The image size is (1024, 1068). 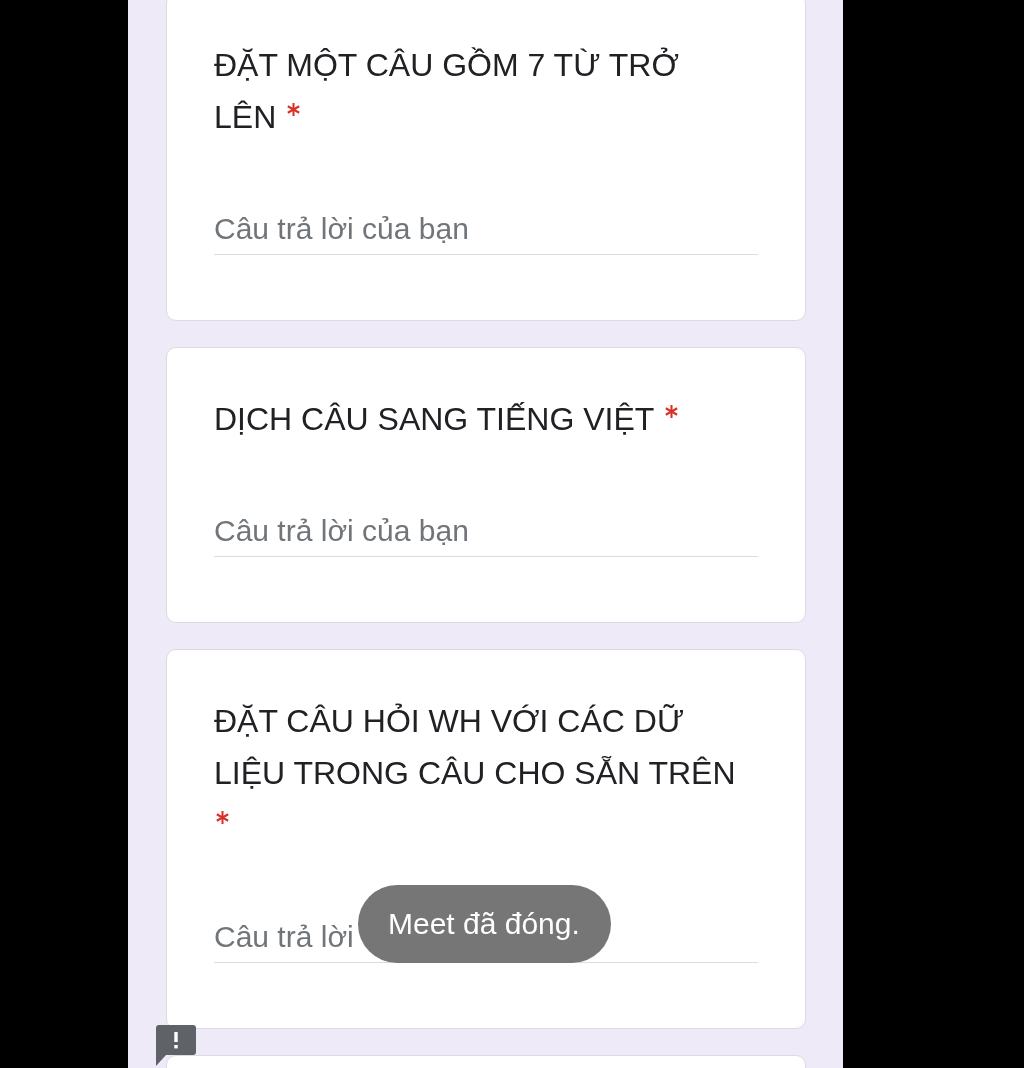 What do you see at coordinates (475, 747) in the screenshot?
I see `question-title: ĐẶT CÂU HỎI WH VỚI CÁC DỮ LIỆU TRONG CÂU CHO SẴN TRÊN` at bounding box center [475, 747].